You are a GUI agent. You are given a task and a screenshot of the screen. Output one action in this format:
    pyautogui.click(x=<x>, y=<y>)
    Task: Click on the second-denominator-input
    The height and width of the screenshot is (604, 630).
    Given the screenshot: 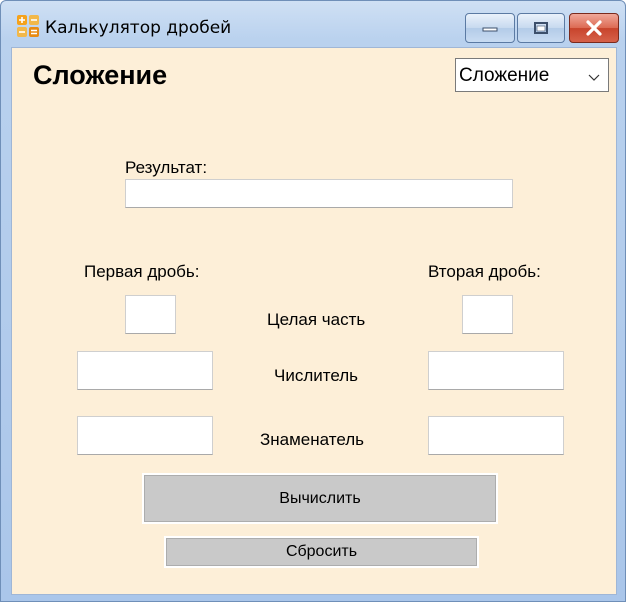 What is the action you would take?
    pyautogui.click(x=496, y=435)
    